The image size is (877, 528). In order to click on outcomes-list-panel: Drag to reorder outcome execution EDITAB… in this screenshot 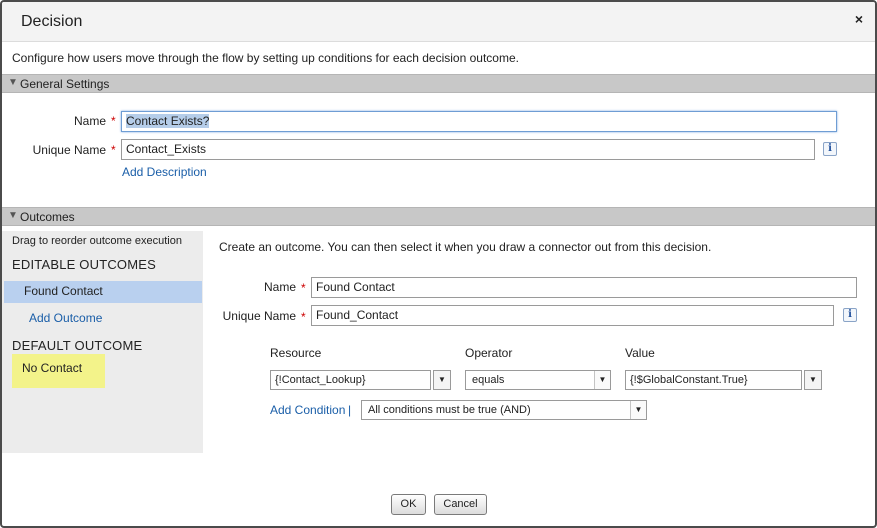, I will do `click(102, 342)`.